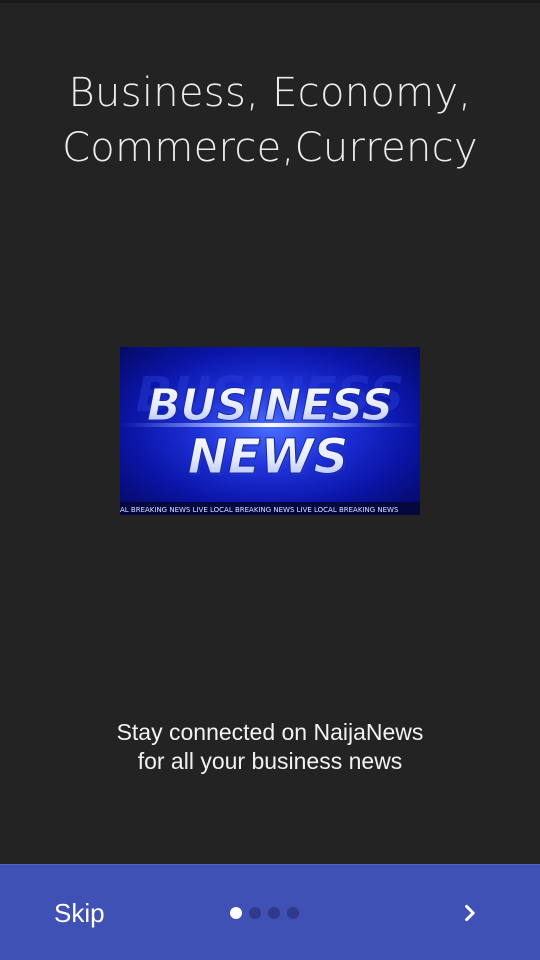  Describe the element at coordinates (270, 1) in the screenshot. I see `status-bar-edge` at that location.